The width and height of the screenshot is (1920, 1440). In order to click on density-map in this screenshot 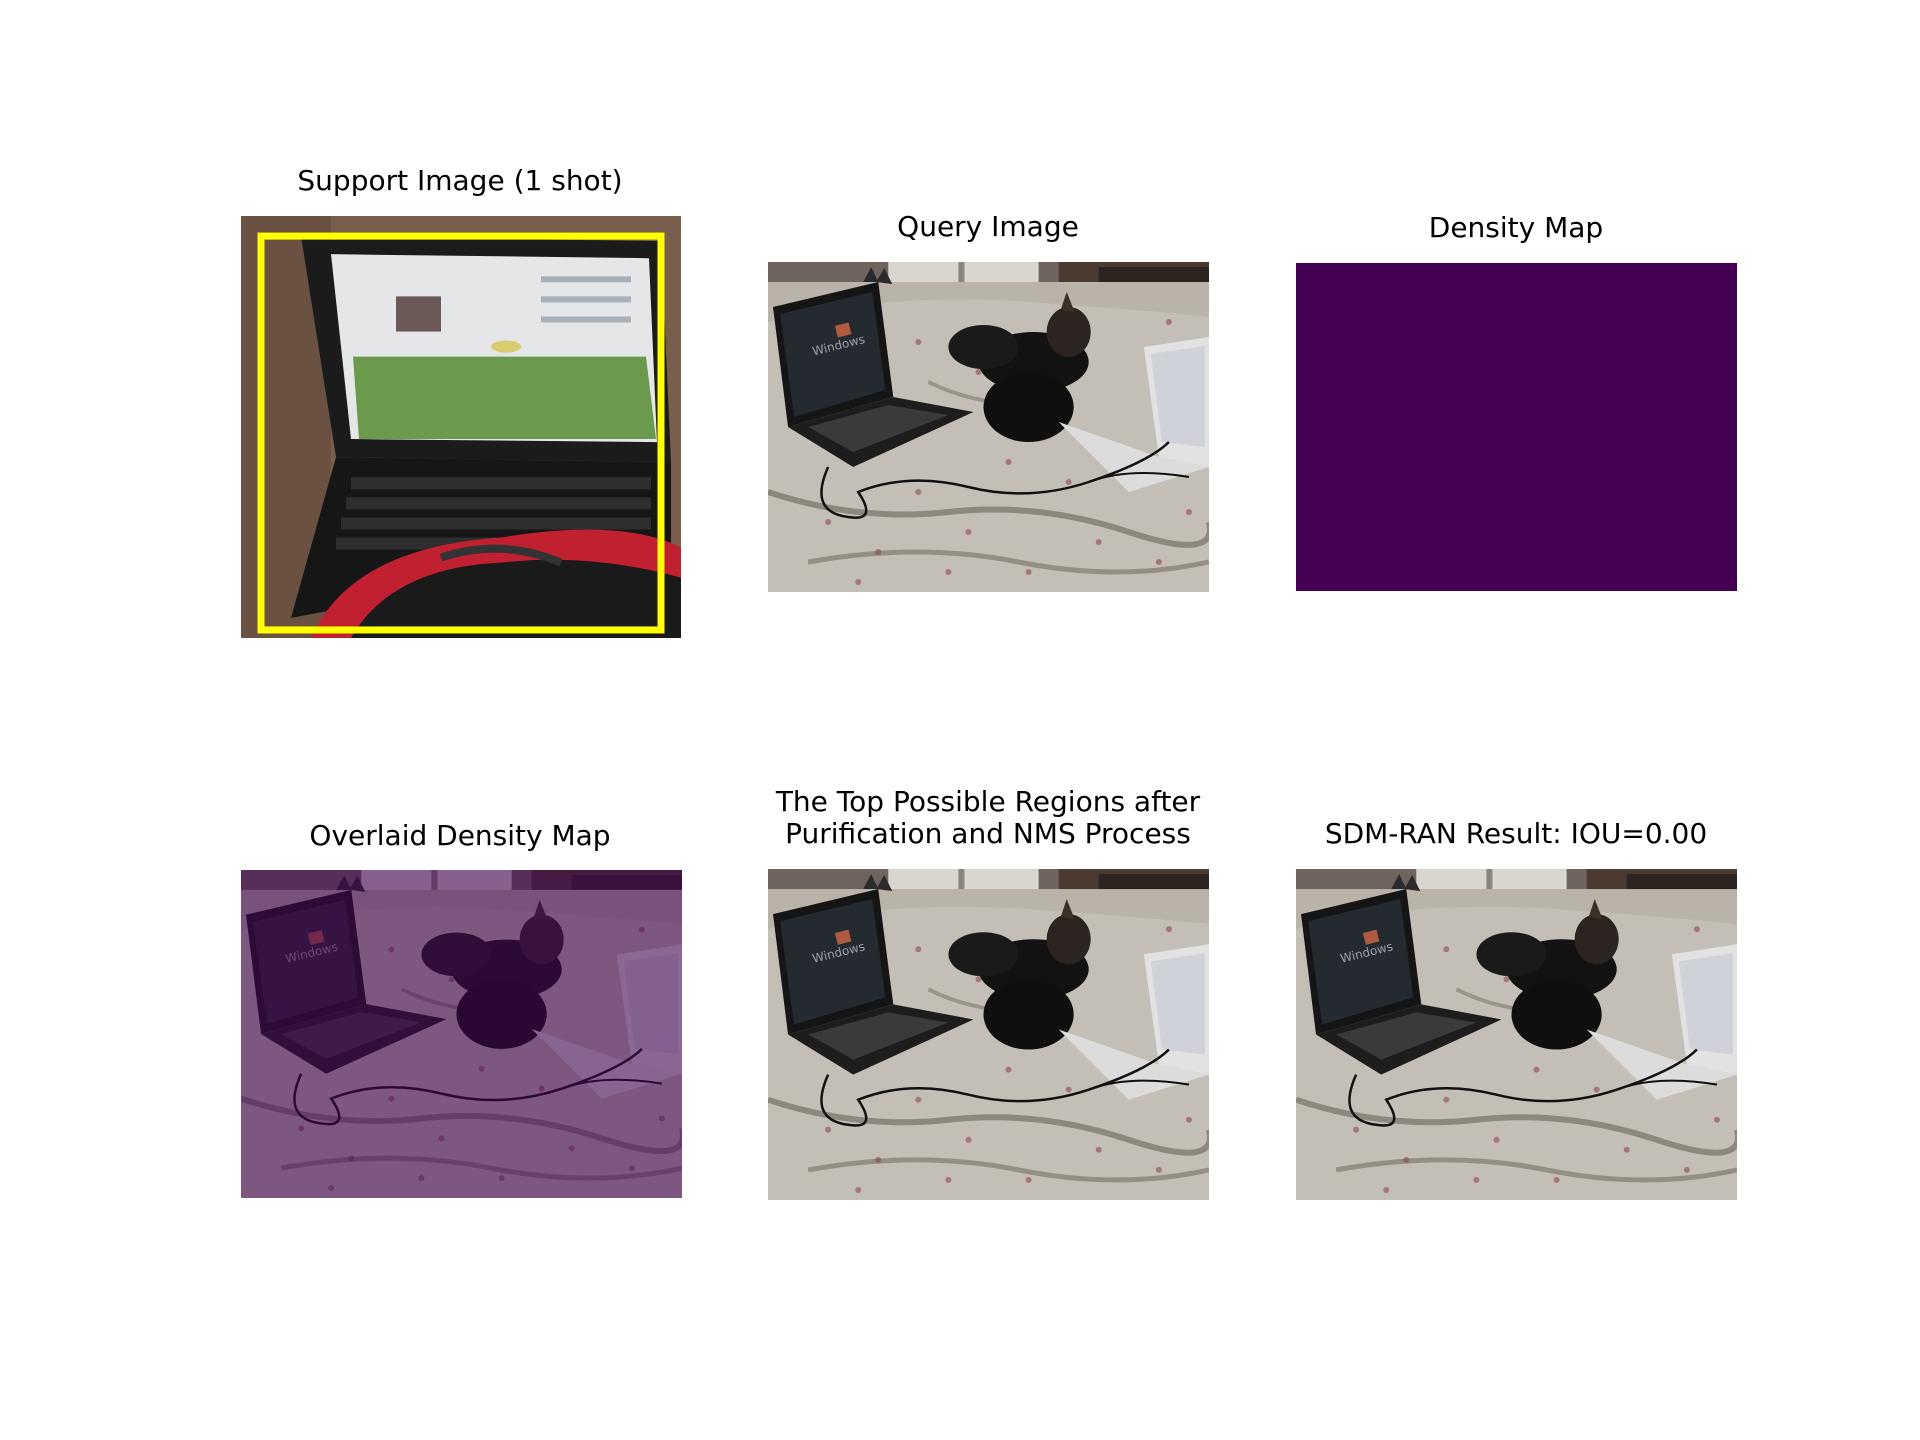, I will do `click(1516, 427)`.